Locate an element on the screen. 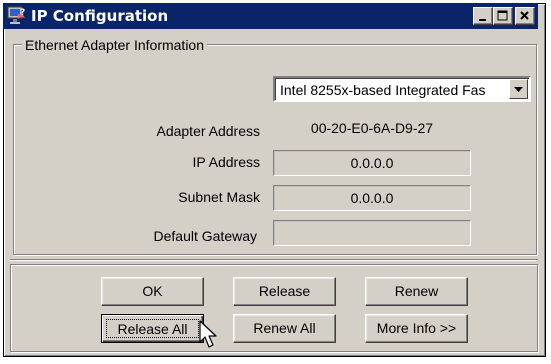 The width and height of the screenshot is (551, 364). renew-button: Renew is located at coordinates (416, 291).